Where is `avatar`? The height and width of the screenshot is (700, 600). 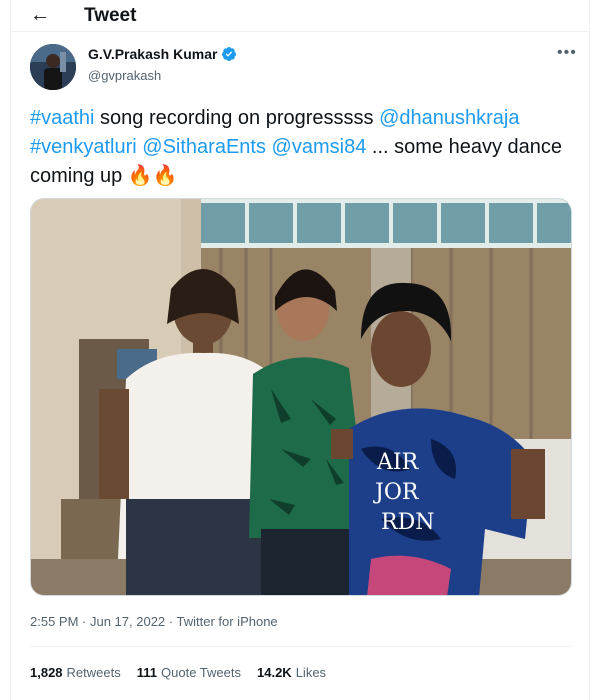 avatar is located at coordinates (53, 67).